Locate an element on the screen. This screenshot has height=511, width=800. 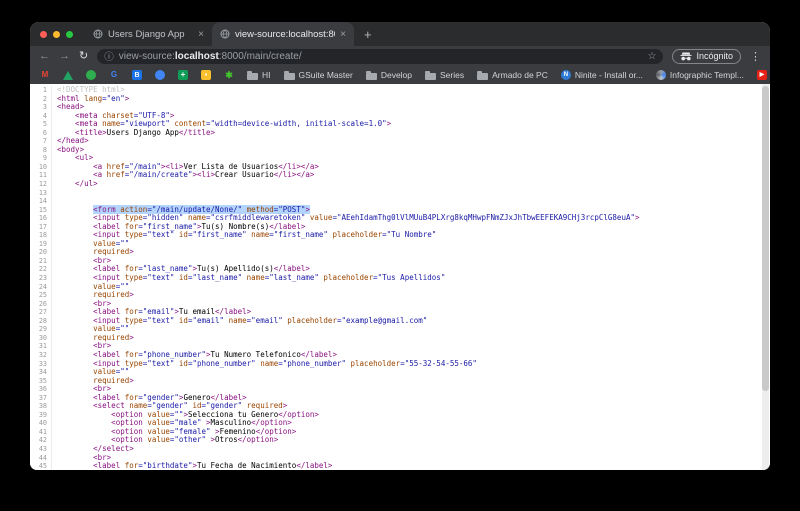
line-number: 36 is located at coordinates (41, 389).